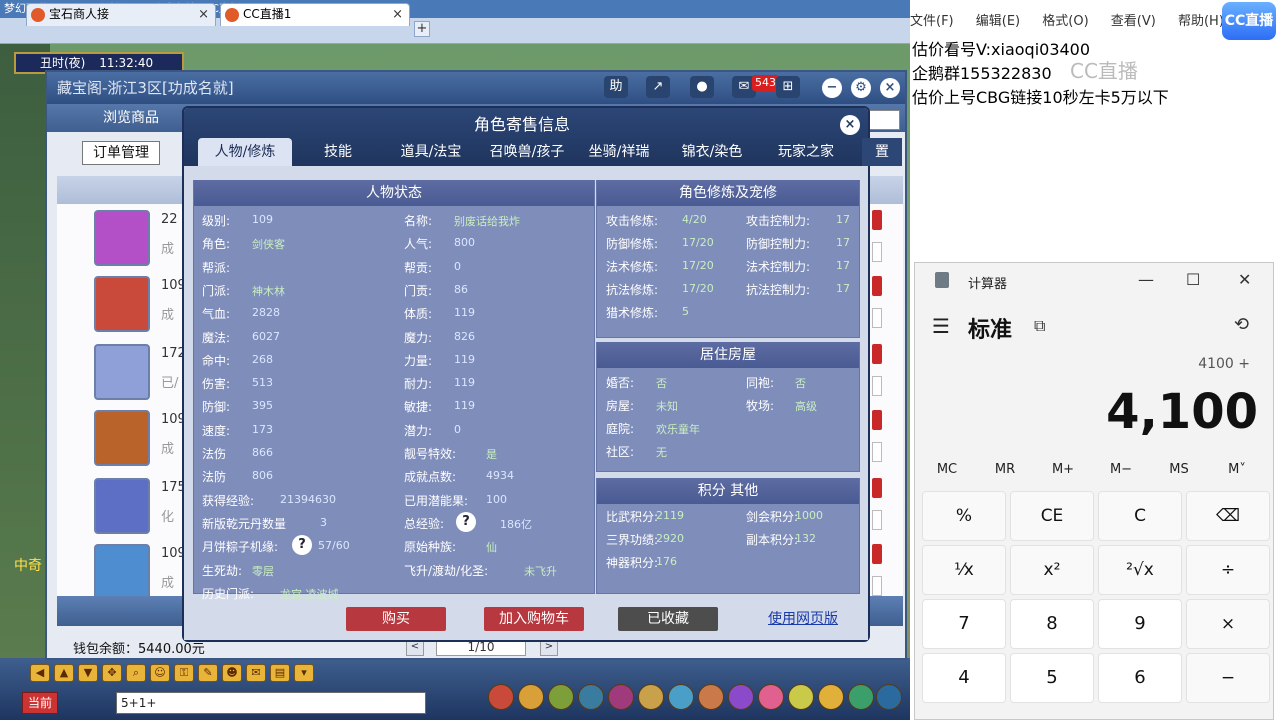  Describe the element at coordinates (527, 152) in the screenshot. I see `tab-pets: 召唤兽/孩子` at that location.